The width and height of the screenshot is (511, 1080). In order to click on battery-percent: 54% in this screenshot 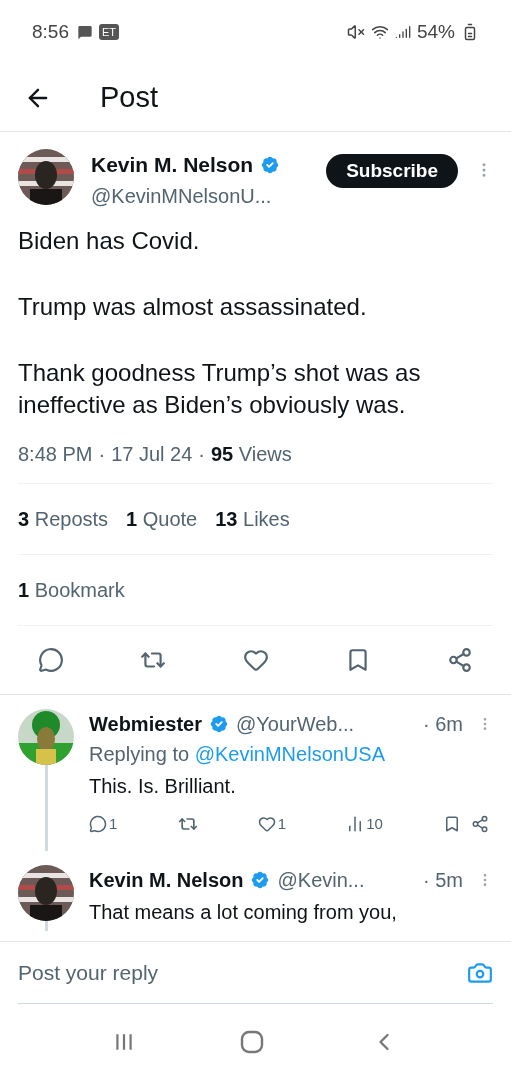, I will do `click(435, 31)`.